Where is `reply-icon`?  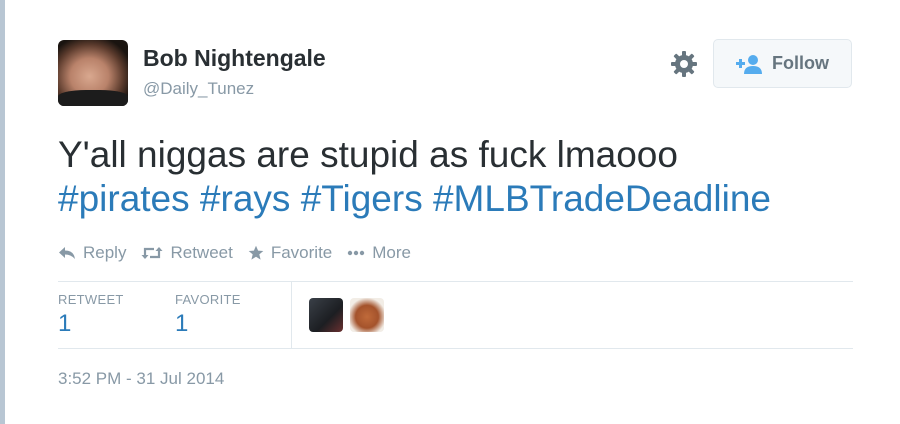 reply-icon is located at coordinates (67, 253).